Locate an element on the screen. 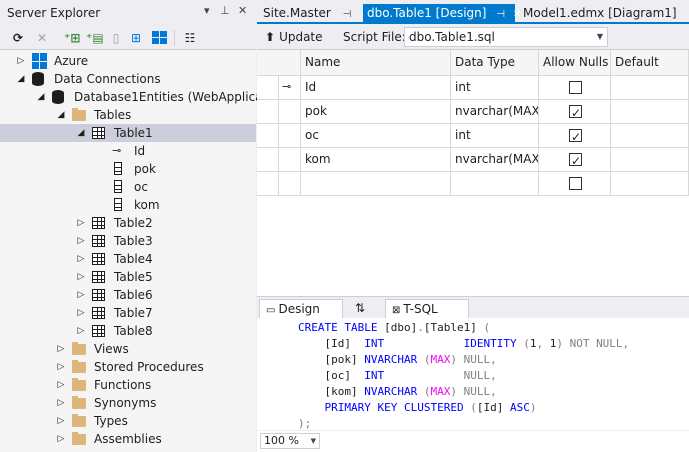 This screenshot has height=452, width=689. tree-node-table5: ▷ Table5 is located at coordinates (128, 277).